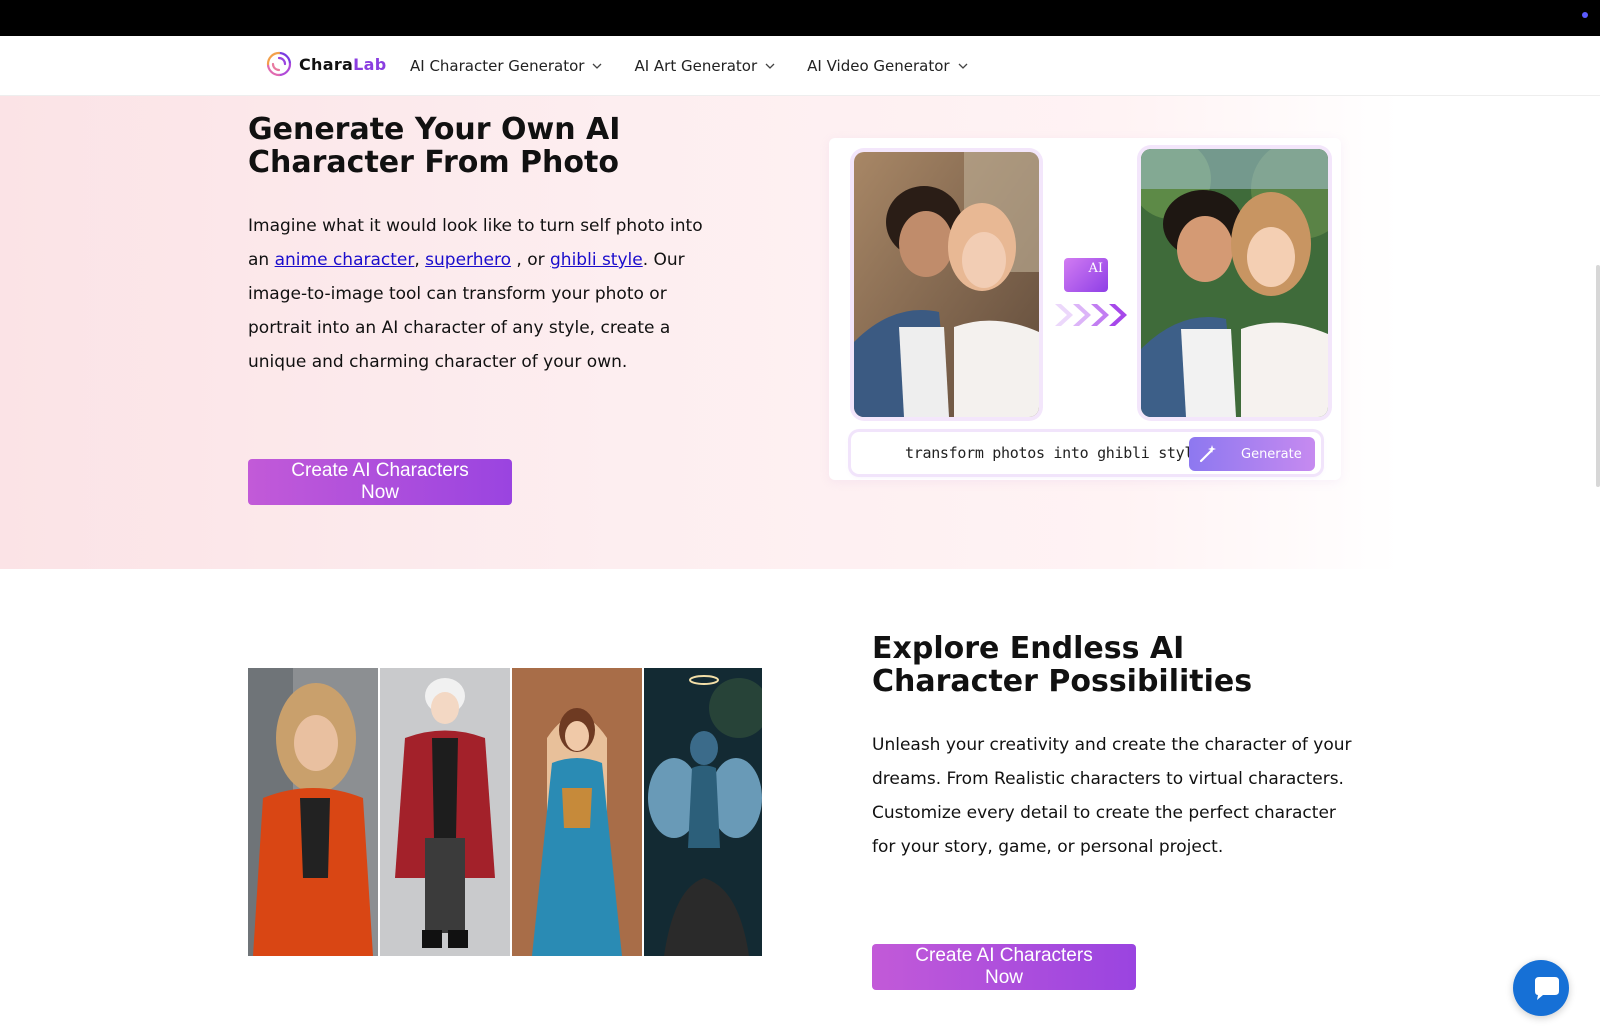 The width and height of the screenshot is (1600, 1035). I want to click on hero-right-space, so click(1500, 332).